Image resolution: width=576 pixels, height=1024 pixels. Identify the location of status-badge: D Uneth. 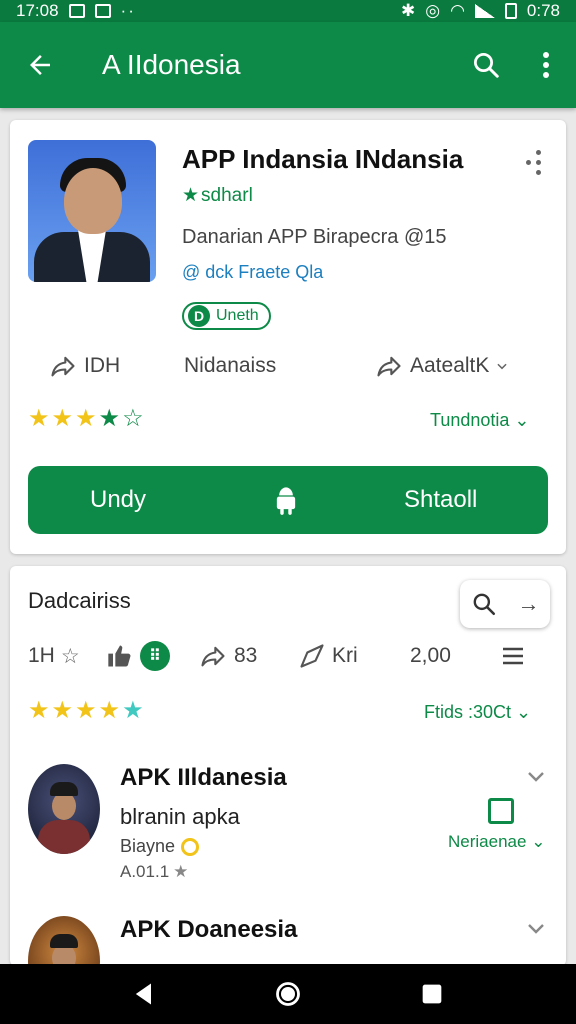
(226, 316).